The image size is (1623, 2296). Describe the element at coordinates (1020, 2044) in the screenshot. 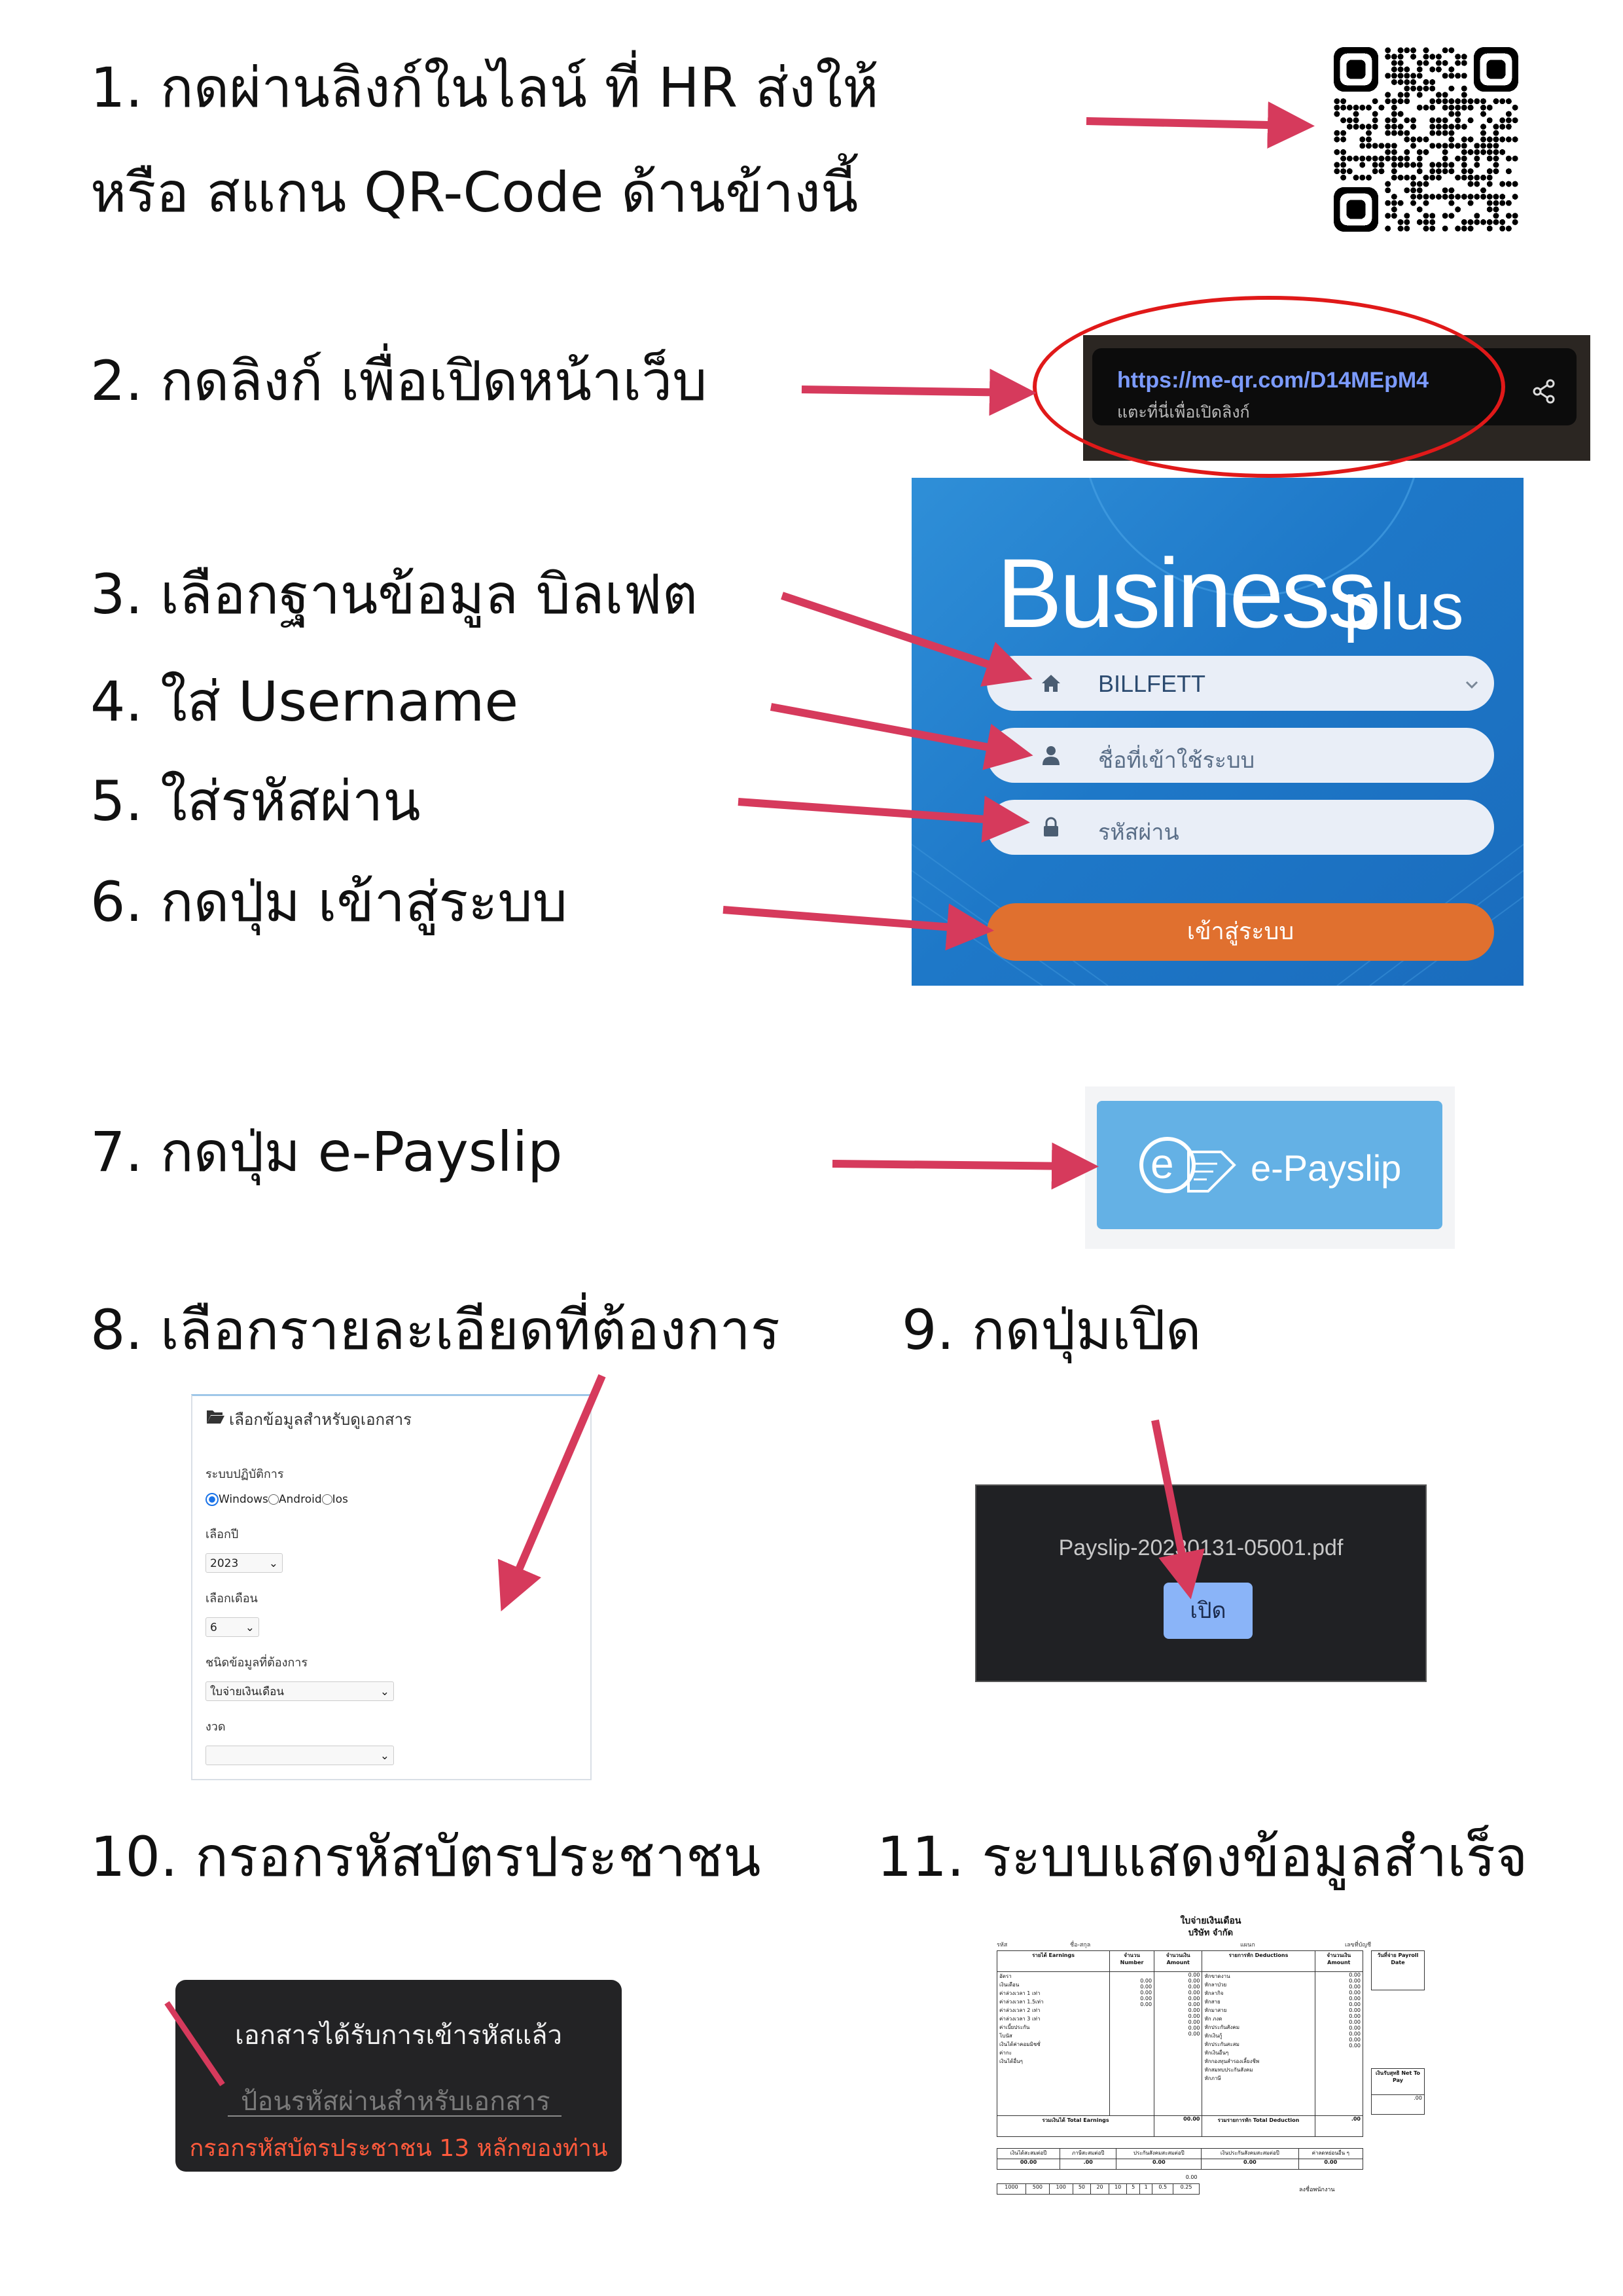

I see `earning-item: เงินได้ค่าคอมมิชชั่` at that location.